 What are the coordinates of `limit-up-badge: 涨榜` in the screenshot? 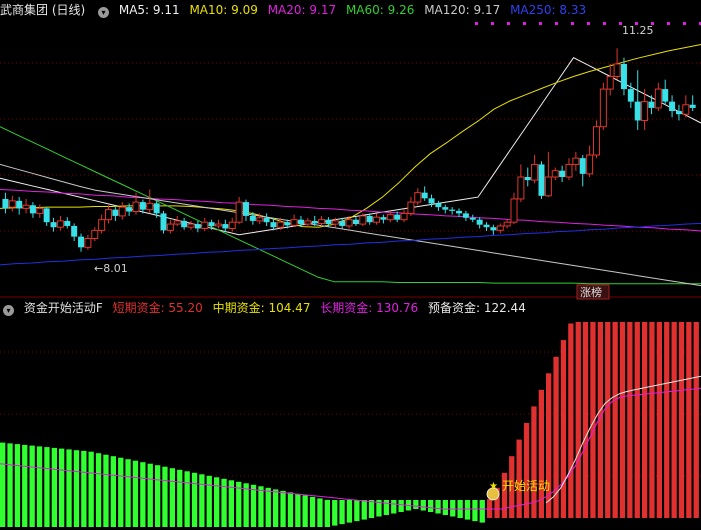 It's located at (591, 292).